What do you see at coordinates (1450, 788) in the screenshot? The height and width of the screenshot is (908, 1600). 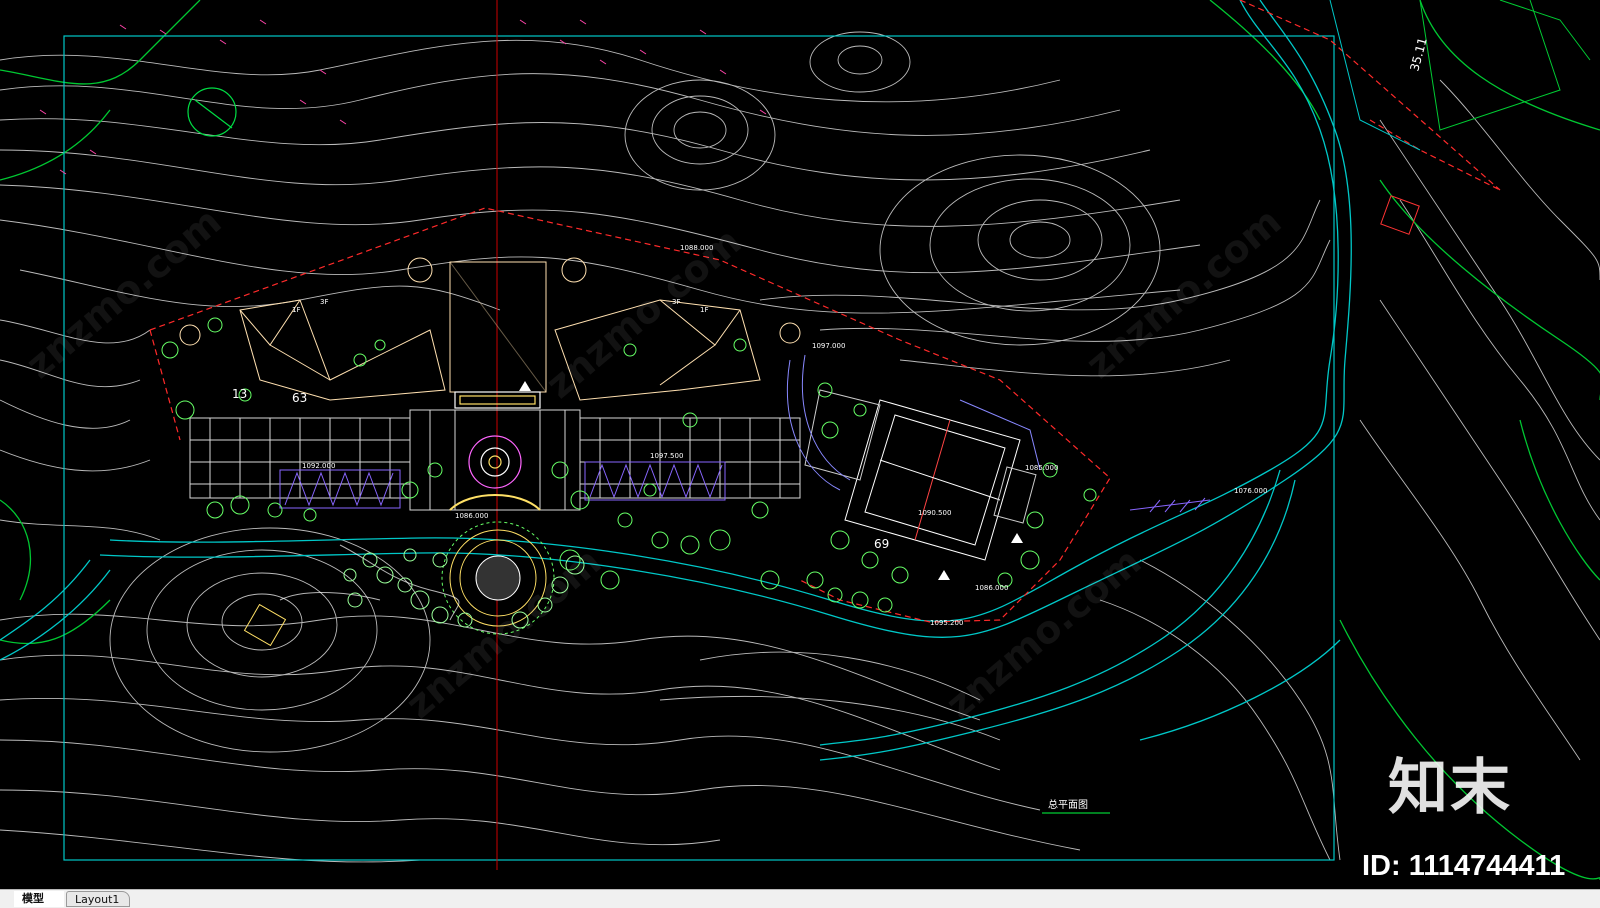 I see `watermark-logo: 知末` at bounding box center [1450, 788].